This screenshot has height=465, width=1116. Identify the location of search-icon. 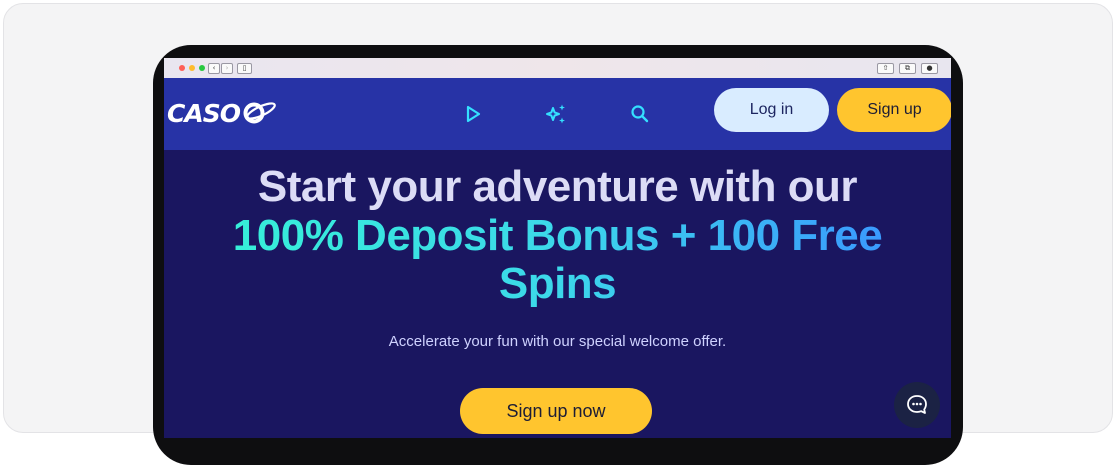
(640, 114).